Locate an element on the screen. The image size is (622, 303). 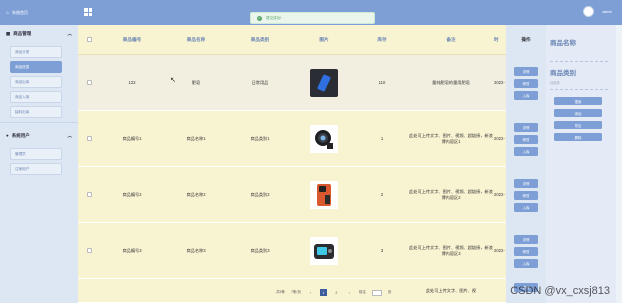
cell-name: 商品名称2 is located at coordinates (196, 194).